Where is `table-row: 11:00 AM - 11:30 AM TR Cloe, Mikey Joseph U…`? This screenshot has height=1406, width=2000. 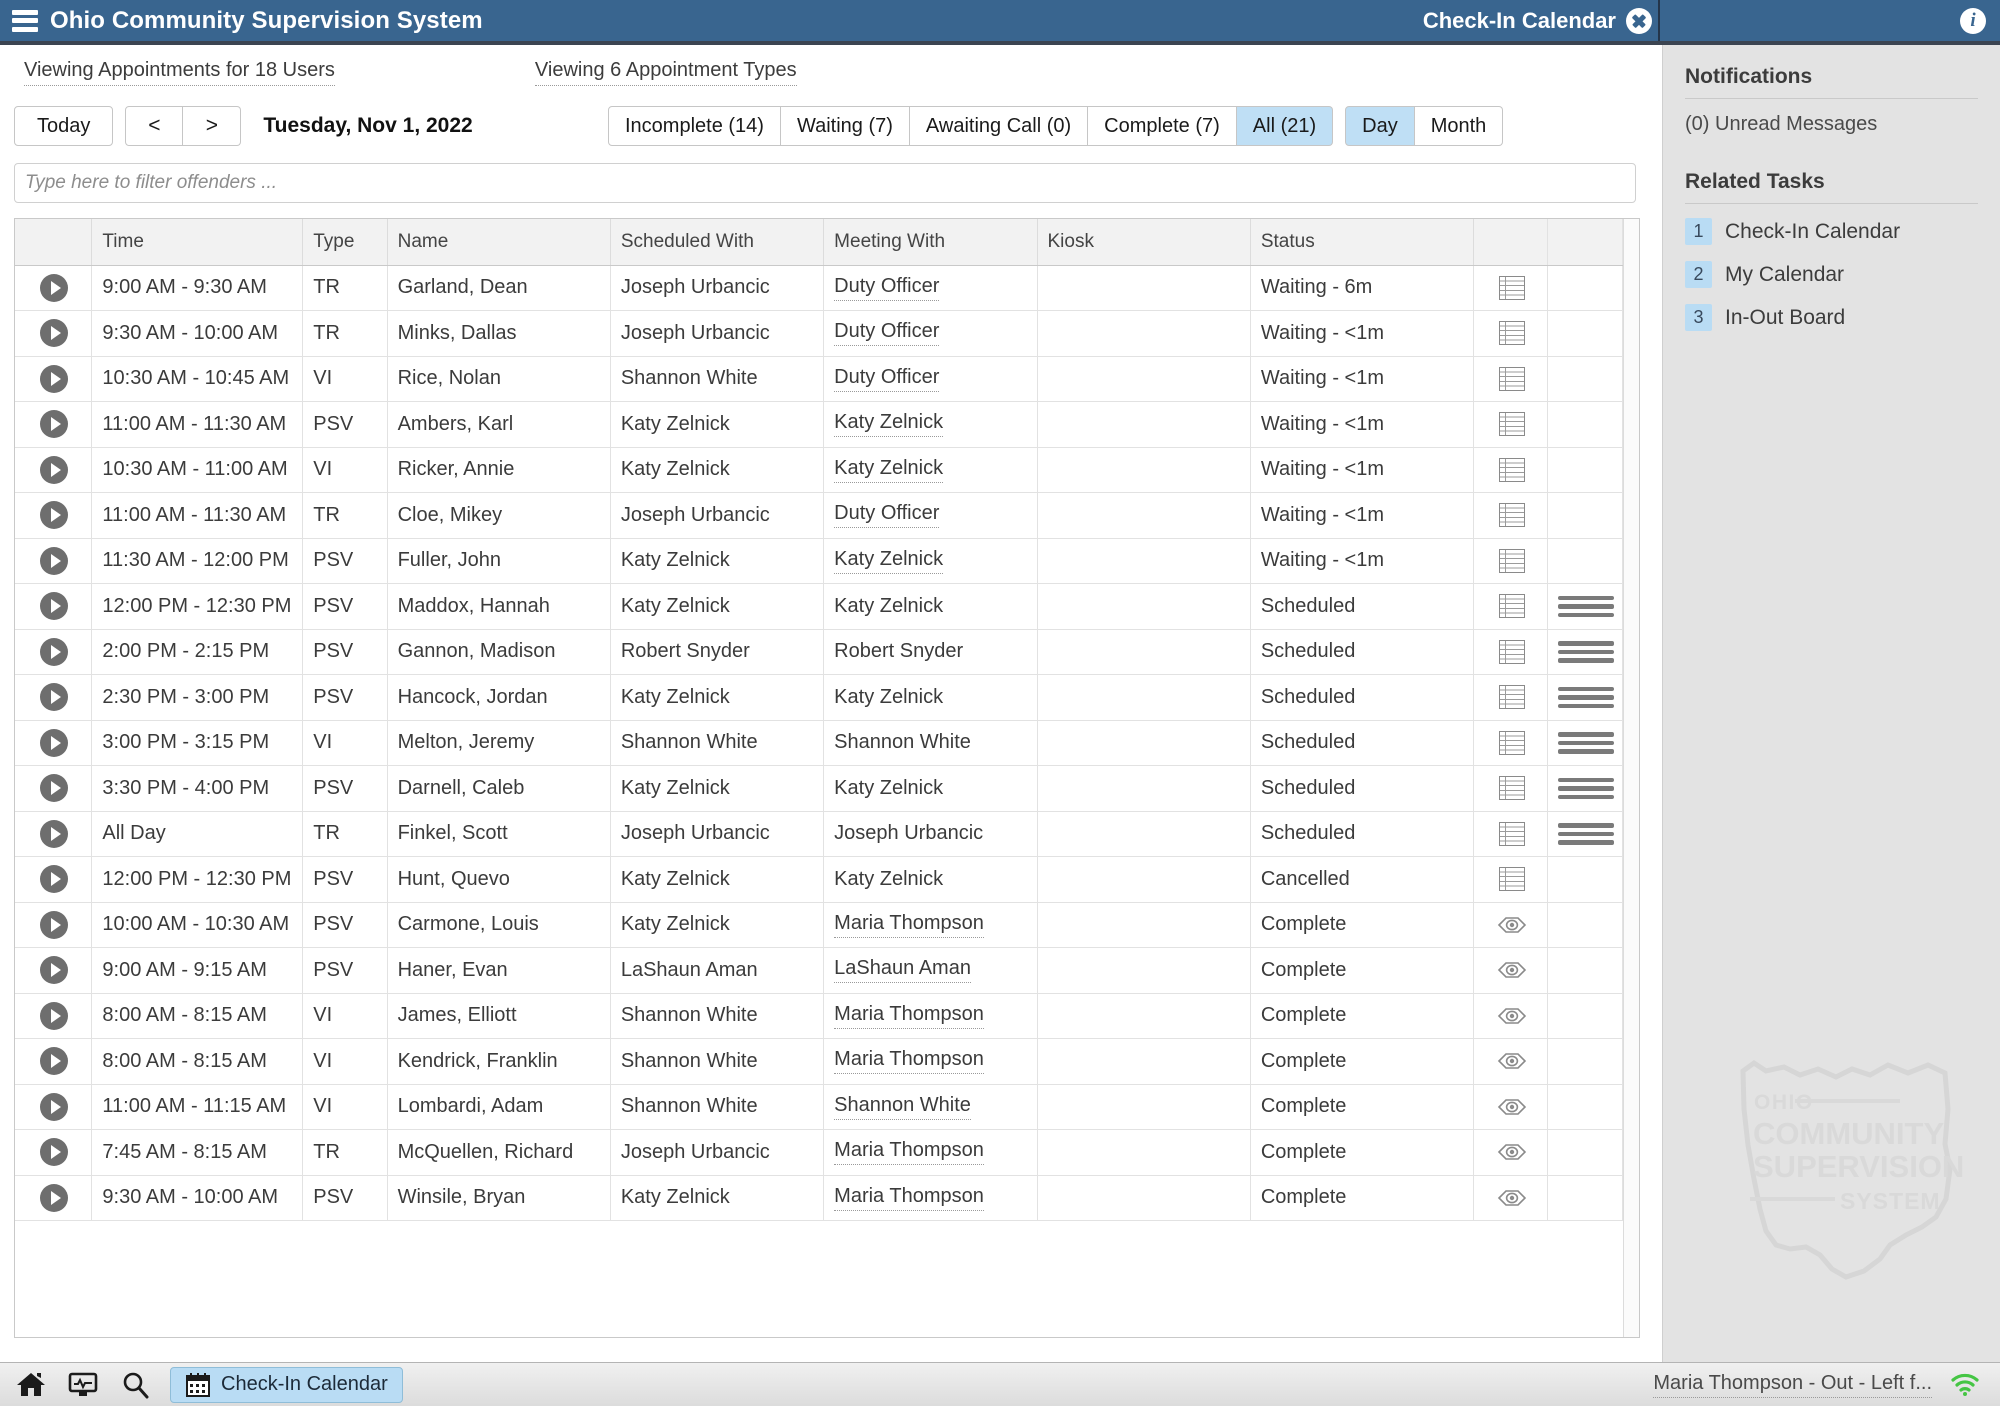 table-row: 11:00 AM - 11:30 AM TR Cloe, Mikey Joseph U… is located at coordinates (819, 515).